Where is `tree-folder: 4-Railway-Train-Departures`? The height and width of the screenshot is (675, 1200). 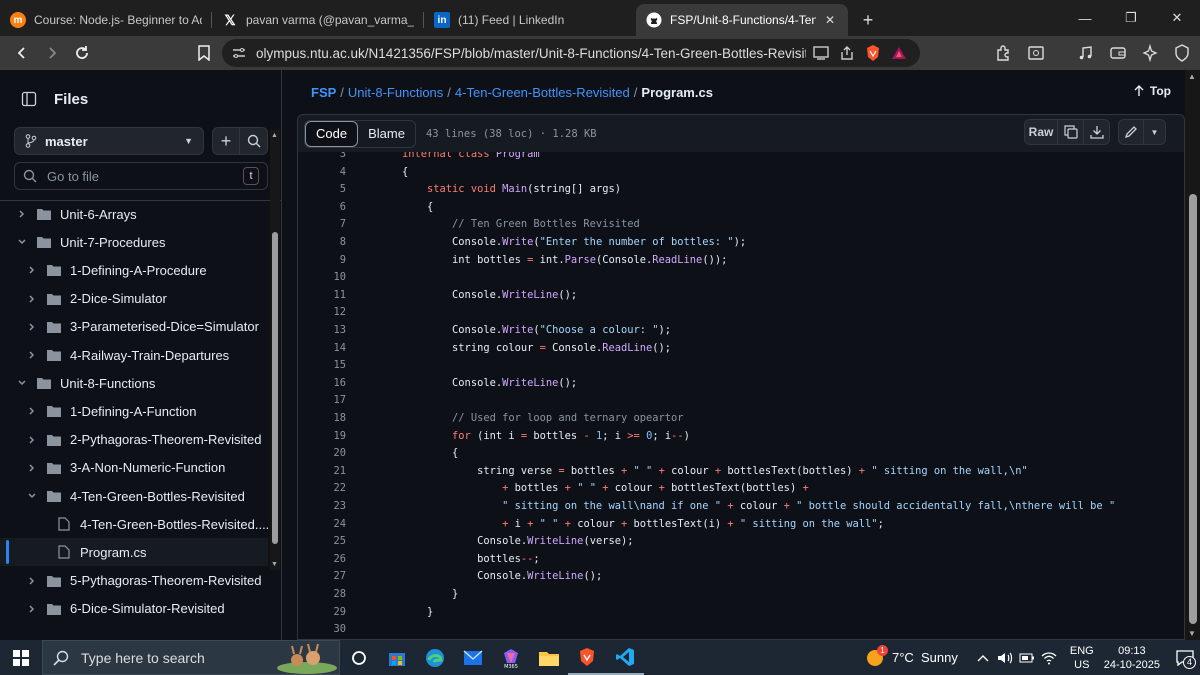 tree-folder: 4-Railway-Train-Departures is located at coordinates (134, 355).